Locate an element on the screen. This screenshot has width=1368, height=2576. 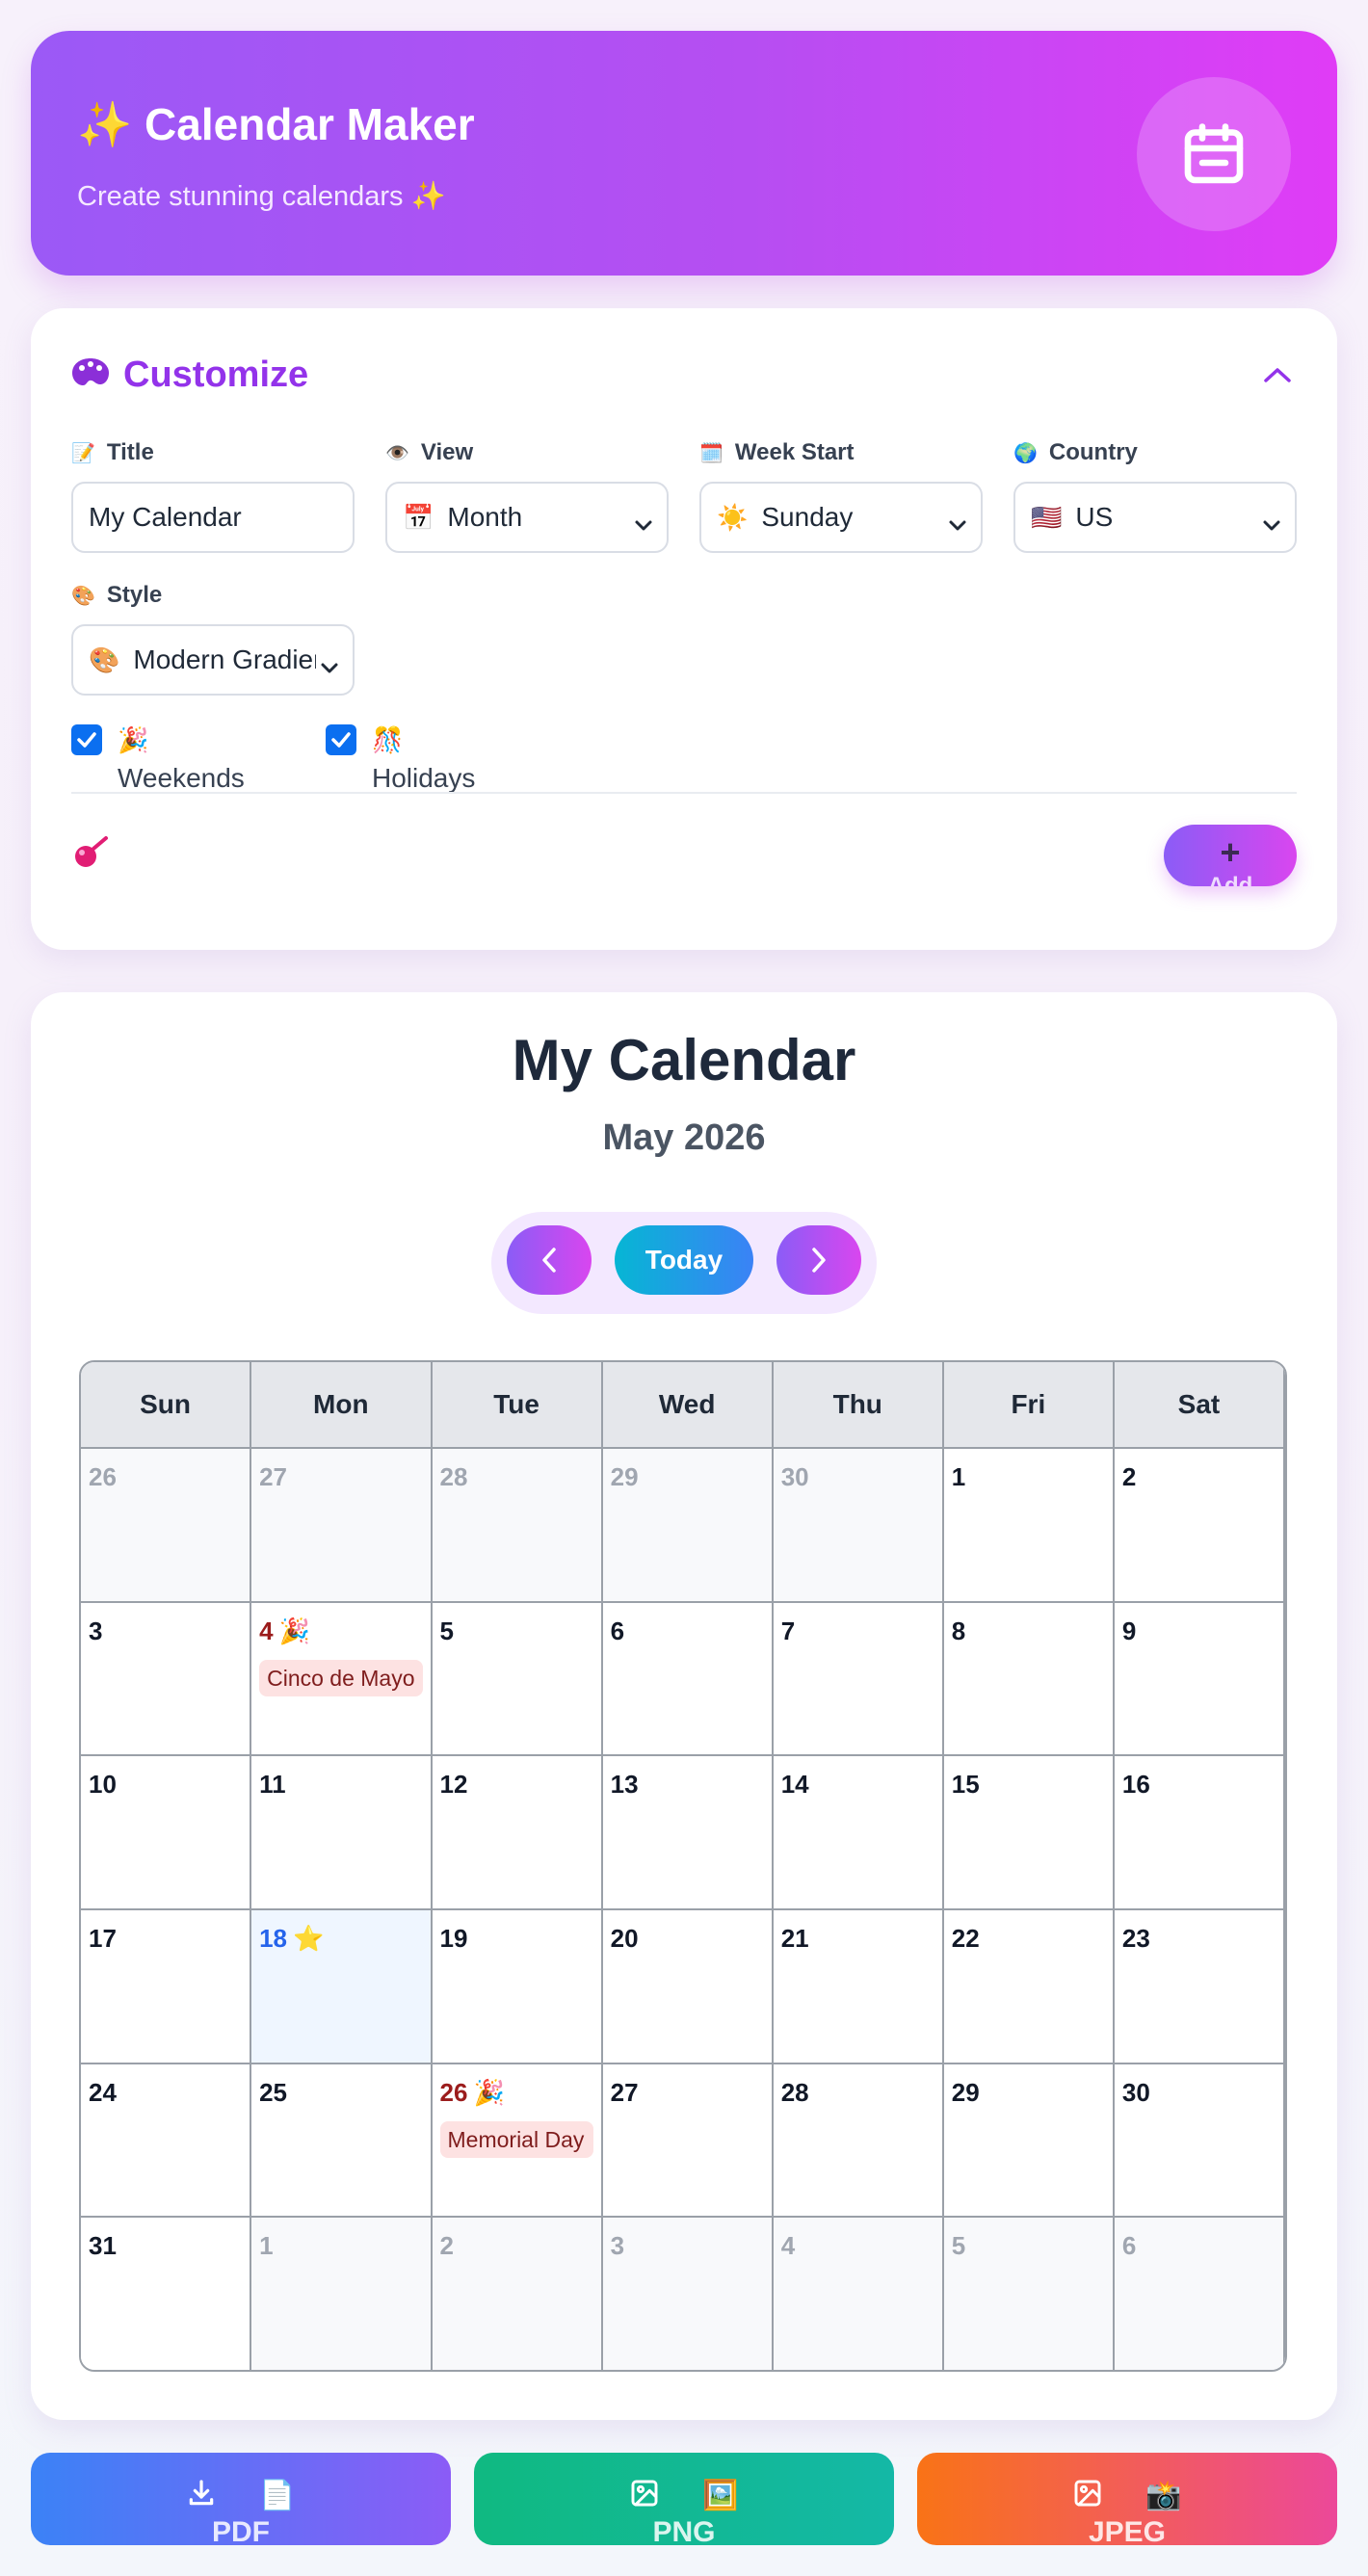
day-cell: 16 is located at coordinates (1199, 1831).